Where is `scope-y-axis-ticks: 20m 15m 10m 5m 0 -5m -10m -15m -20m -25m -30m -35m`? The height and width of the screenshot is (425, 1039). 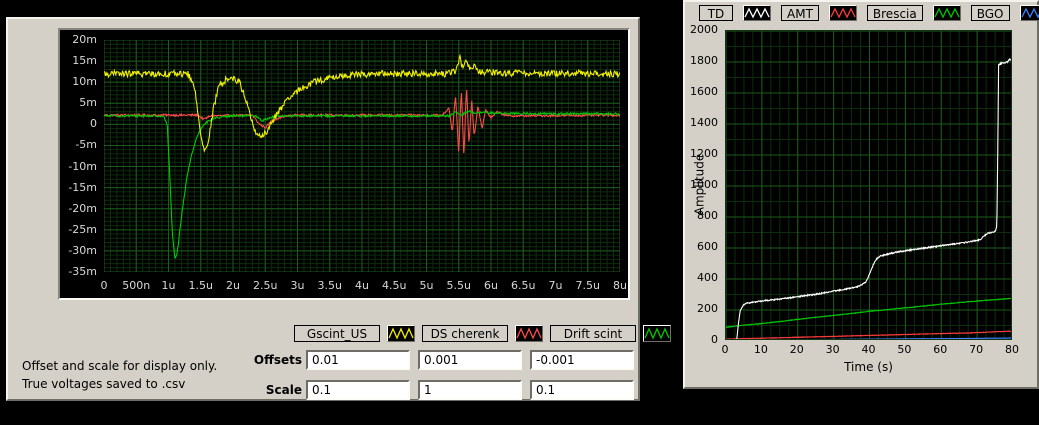
scope-y-axis-ticks: 20m 15m 10m 5m 0 -5m -10m -15m -20m -25m -30m -35m is located at coordinates (82, 155).